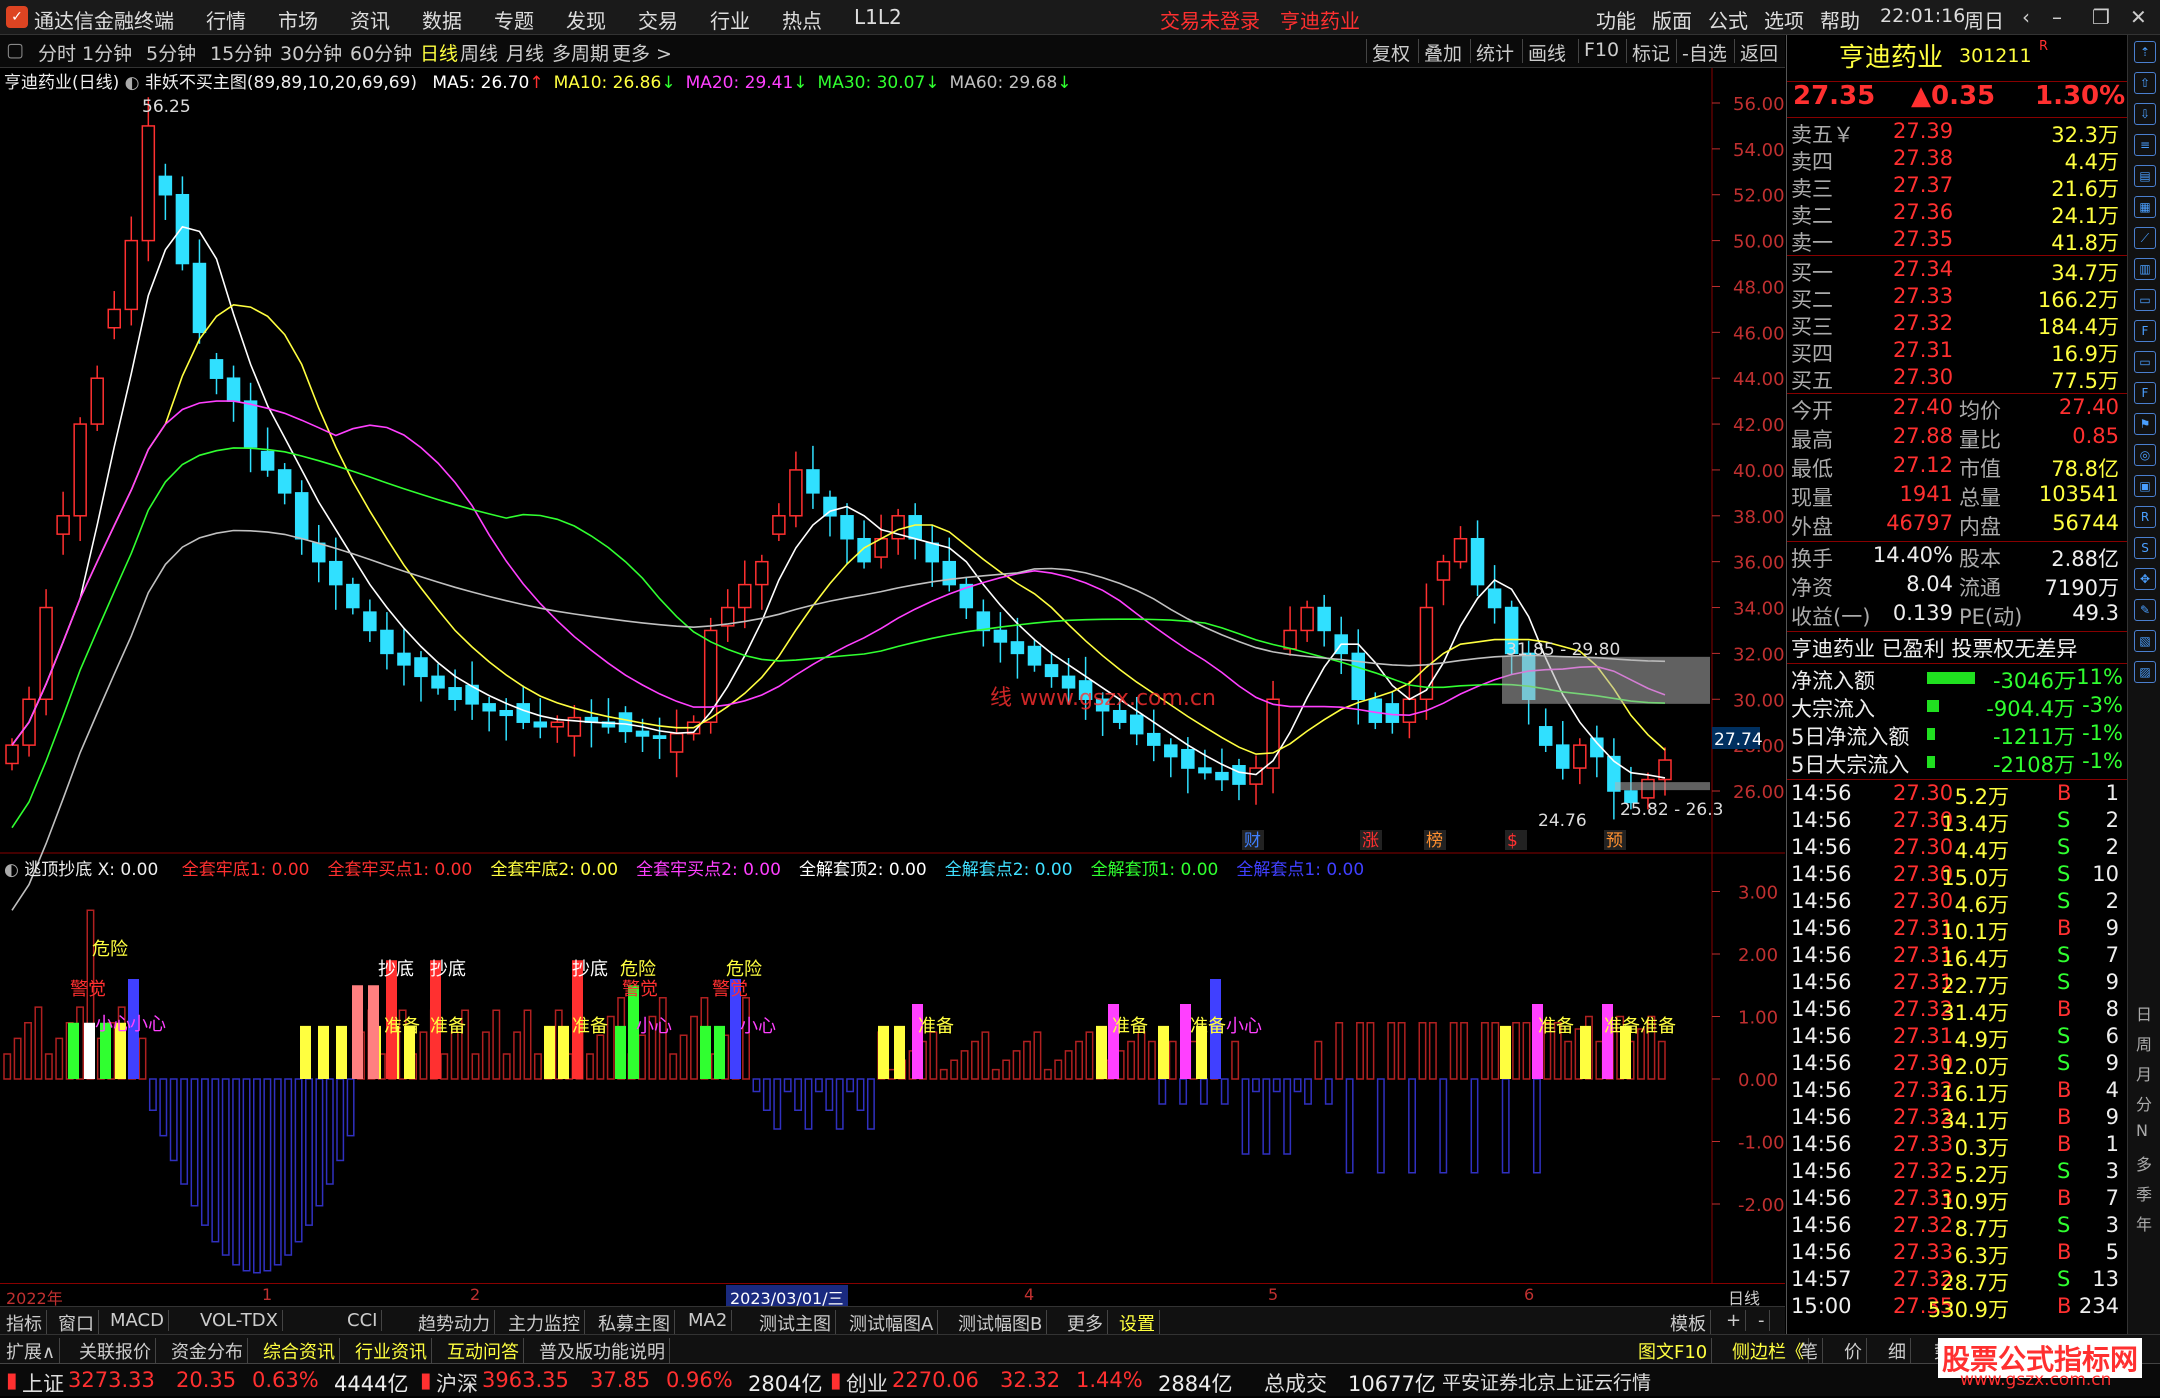  Describe the element at coordinates (457, 1383) in the screenshot. I see `status-sz-name: 沪深` at that location.